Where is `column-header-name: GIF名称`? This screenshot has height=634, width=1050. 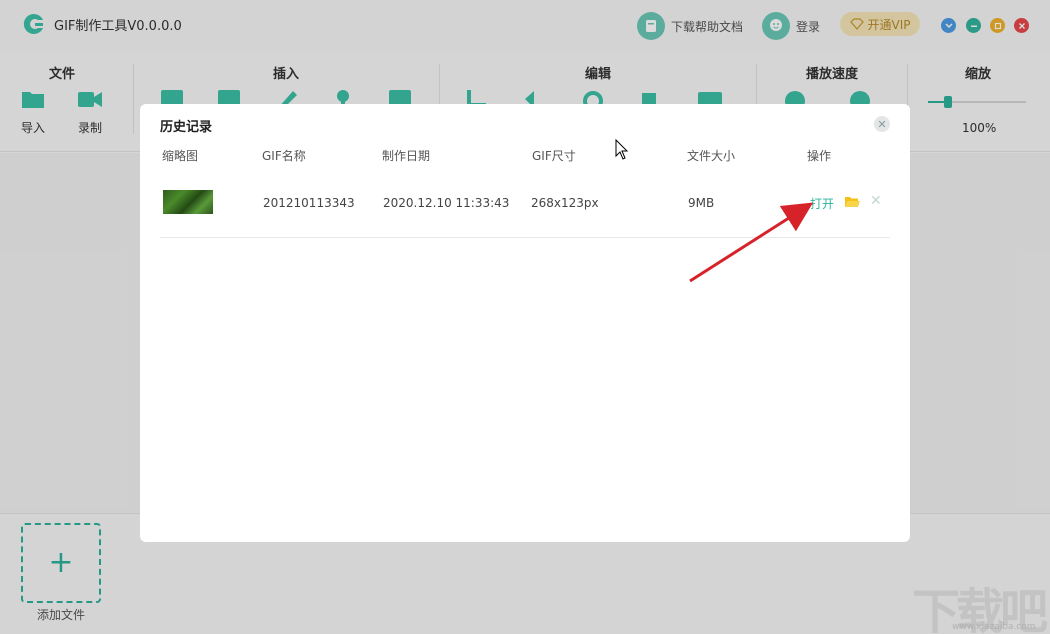 column-header-name: GIF名称 is located at coordinates (284, 156).